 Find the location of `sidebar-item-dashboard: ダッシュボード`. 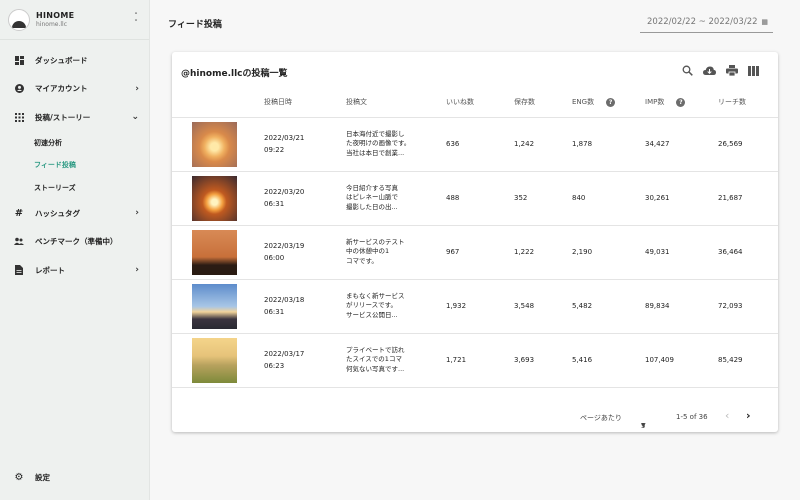

sidebar-item-dashboard: ダッシュボード is located at coordinates (74, 60).